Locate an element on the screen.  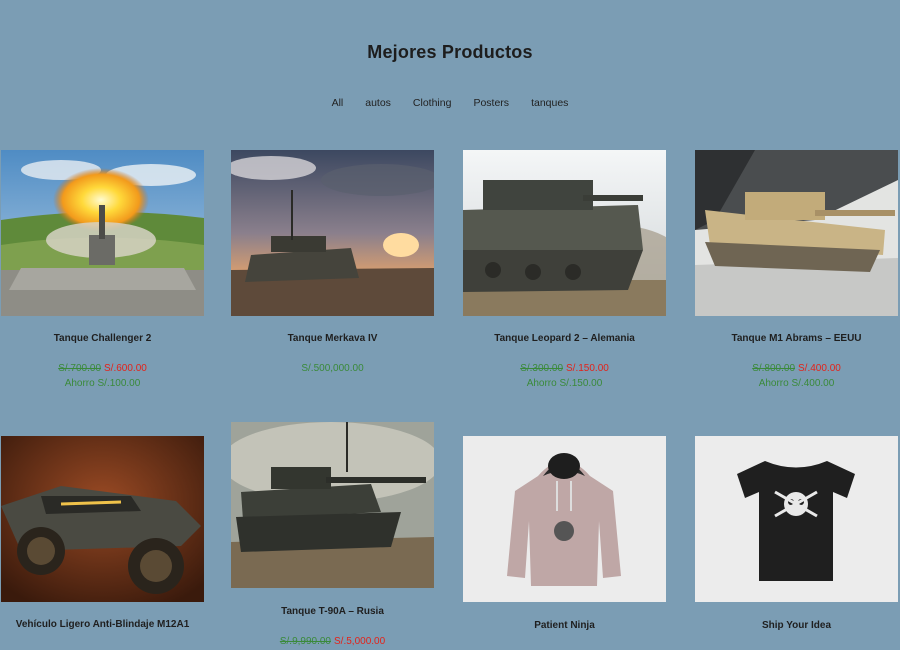
old-price: S/.300.00 is located at coordinates (541, 368).